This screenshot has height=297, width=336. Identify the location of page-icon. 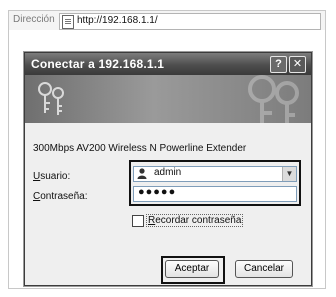
(68, 22).